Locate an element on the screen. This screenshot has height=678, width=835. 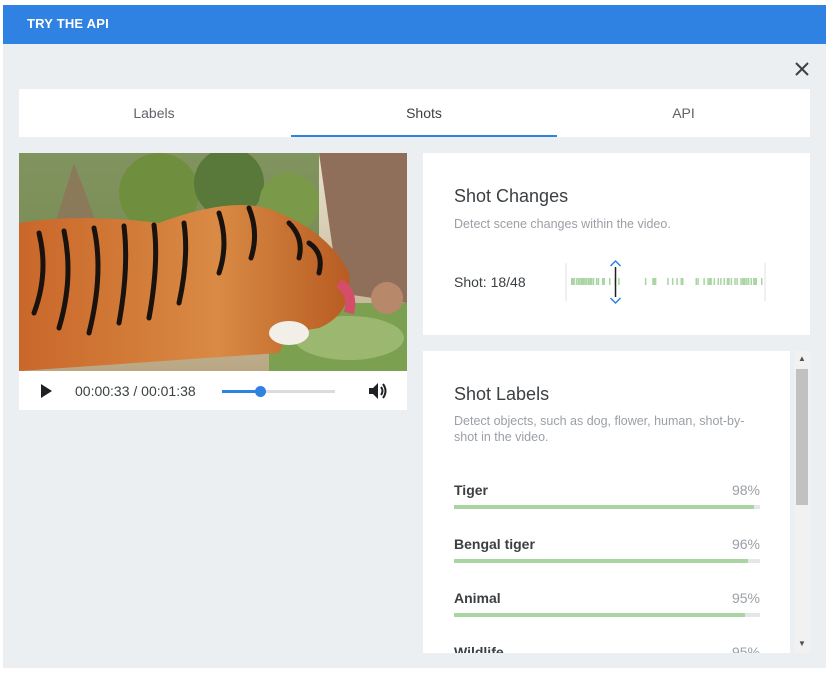
tab-shots: Shots is located at coordinates (424, 113).